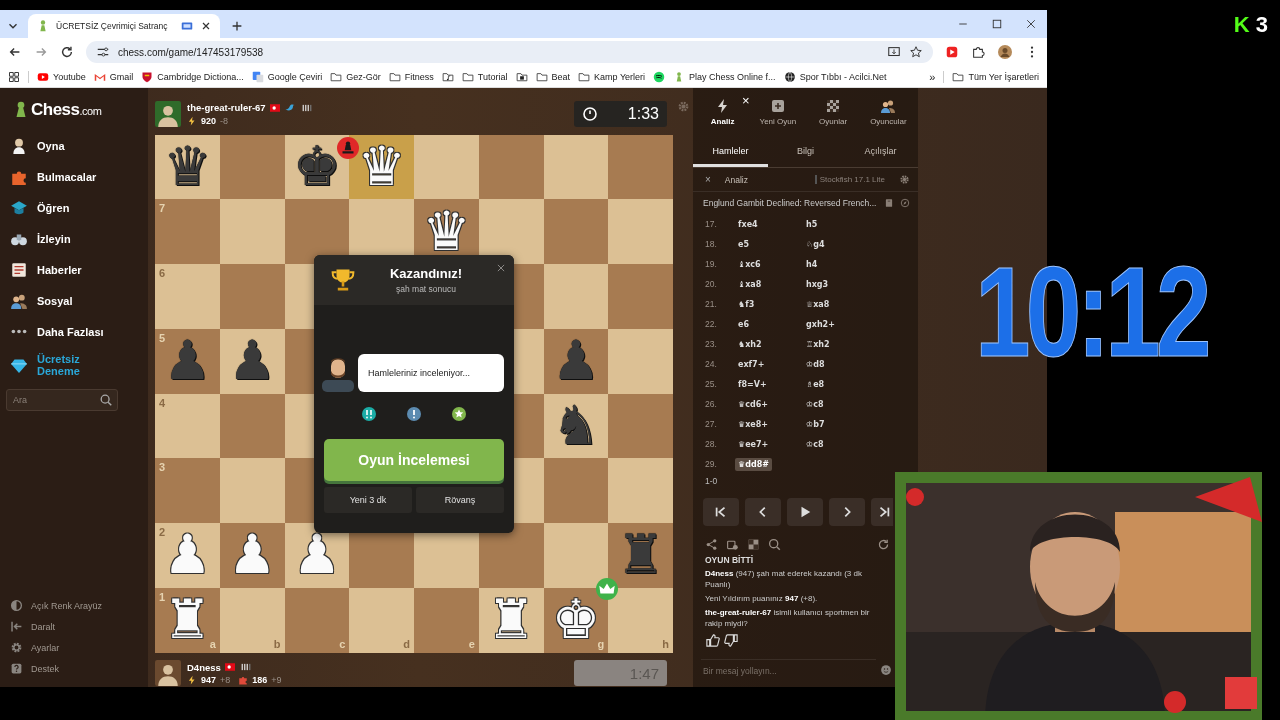  Describe the element at coordinates (77, 605) in the screenshot. I see `sidebar-footer-item: Açık Renk Arayüz` at that location.